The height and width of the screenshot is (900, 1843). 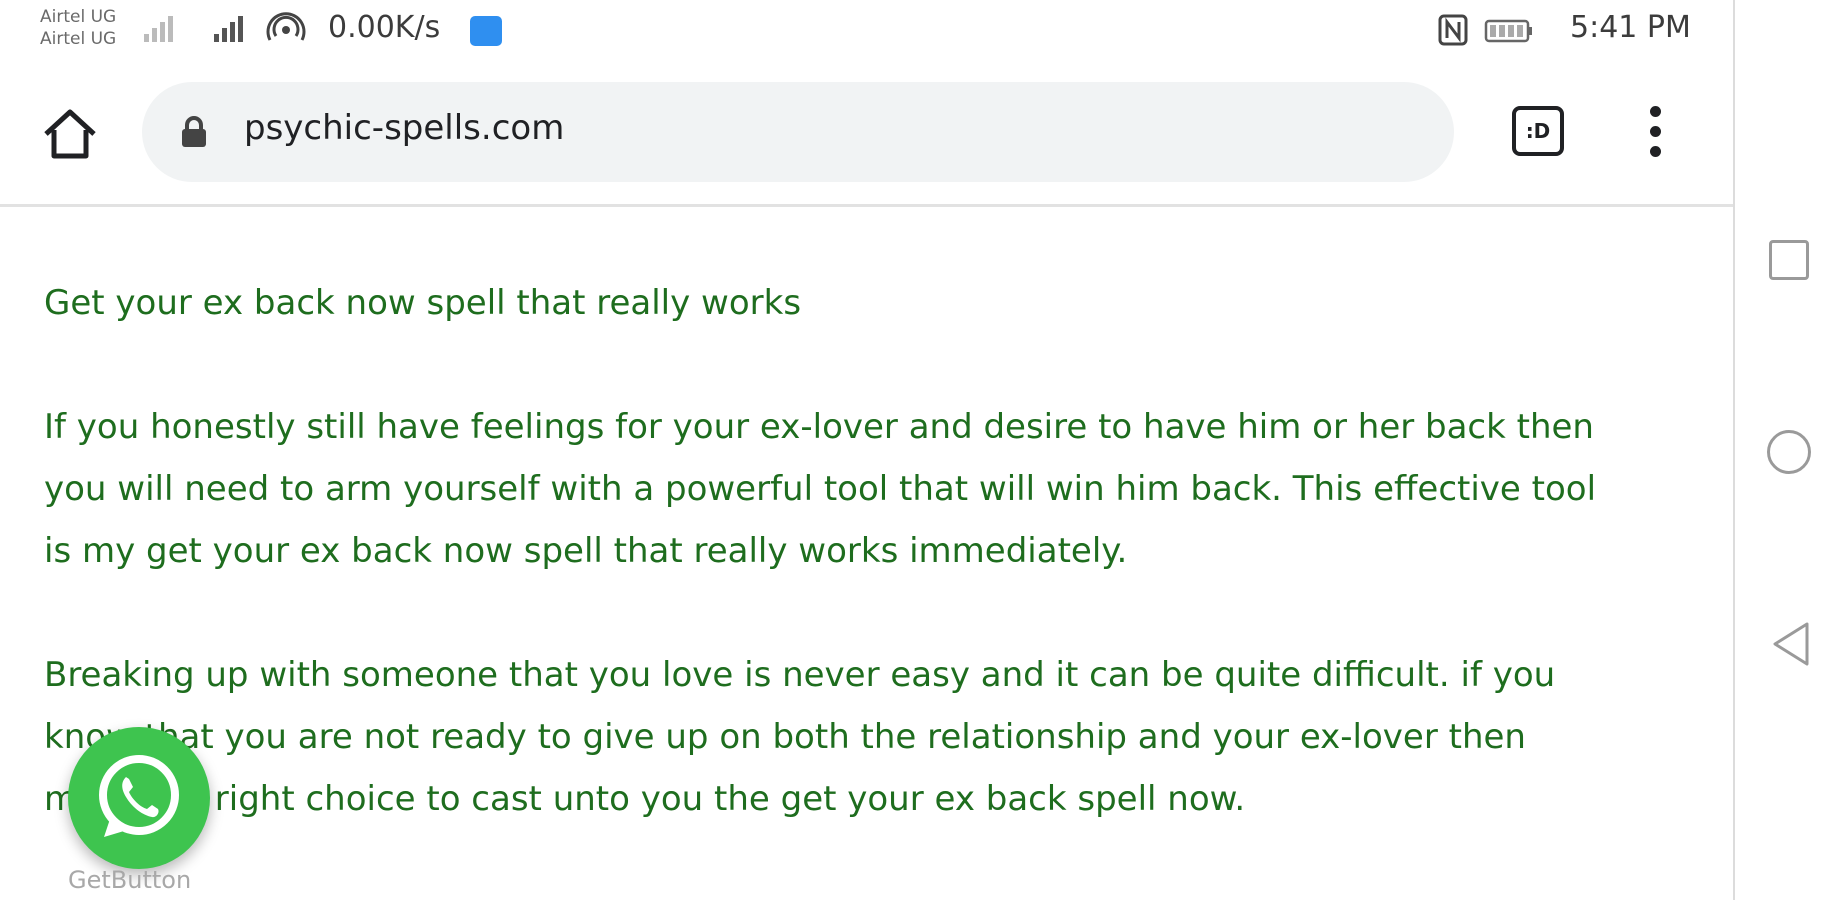 I want to click on carrier-info: Airtel UG Airtel UG, so click(x=78, y=28).